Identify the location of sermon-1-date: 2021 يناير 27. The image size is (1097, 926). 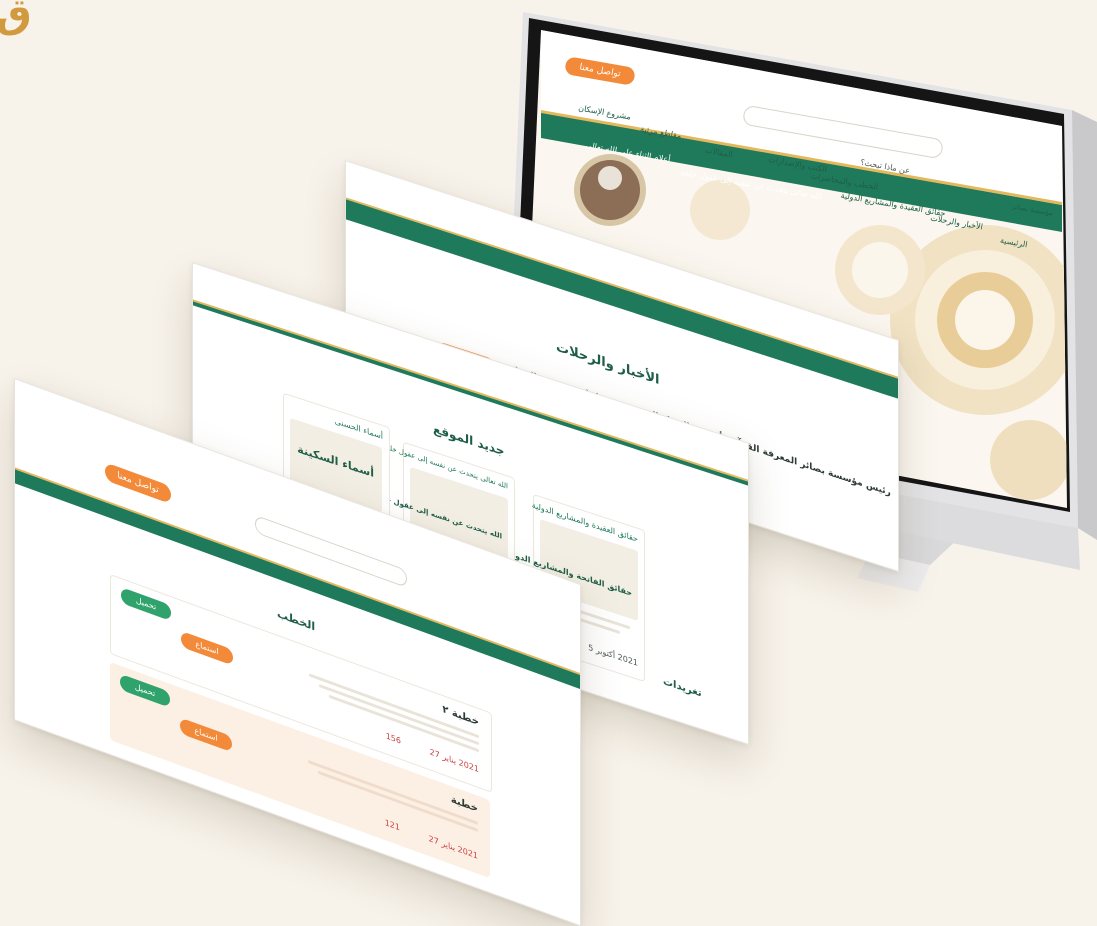
(454, 761).